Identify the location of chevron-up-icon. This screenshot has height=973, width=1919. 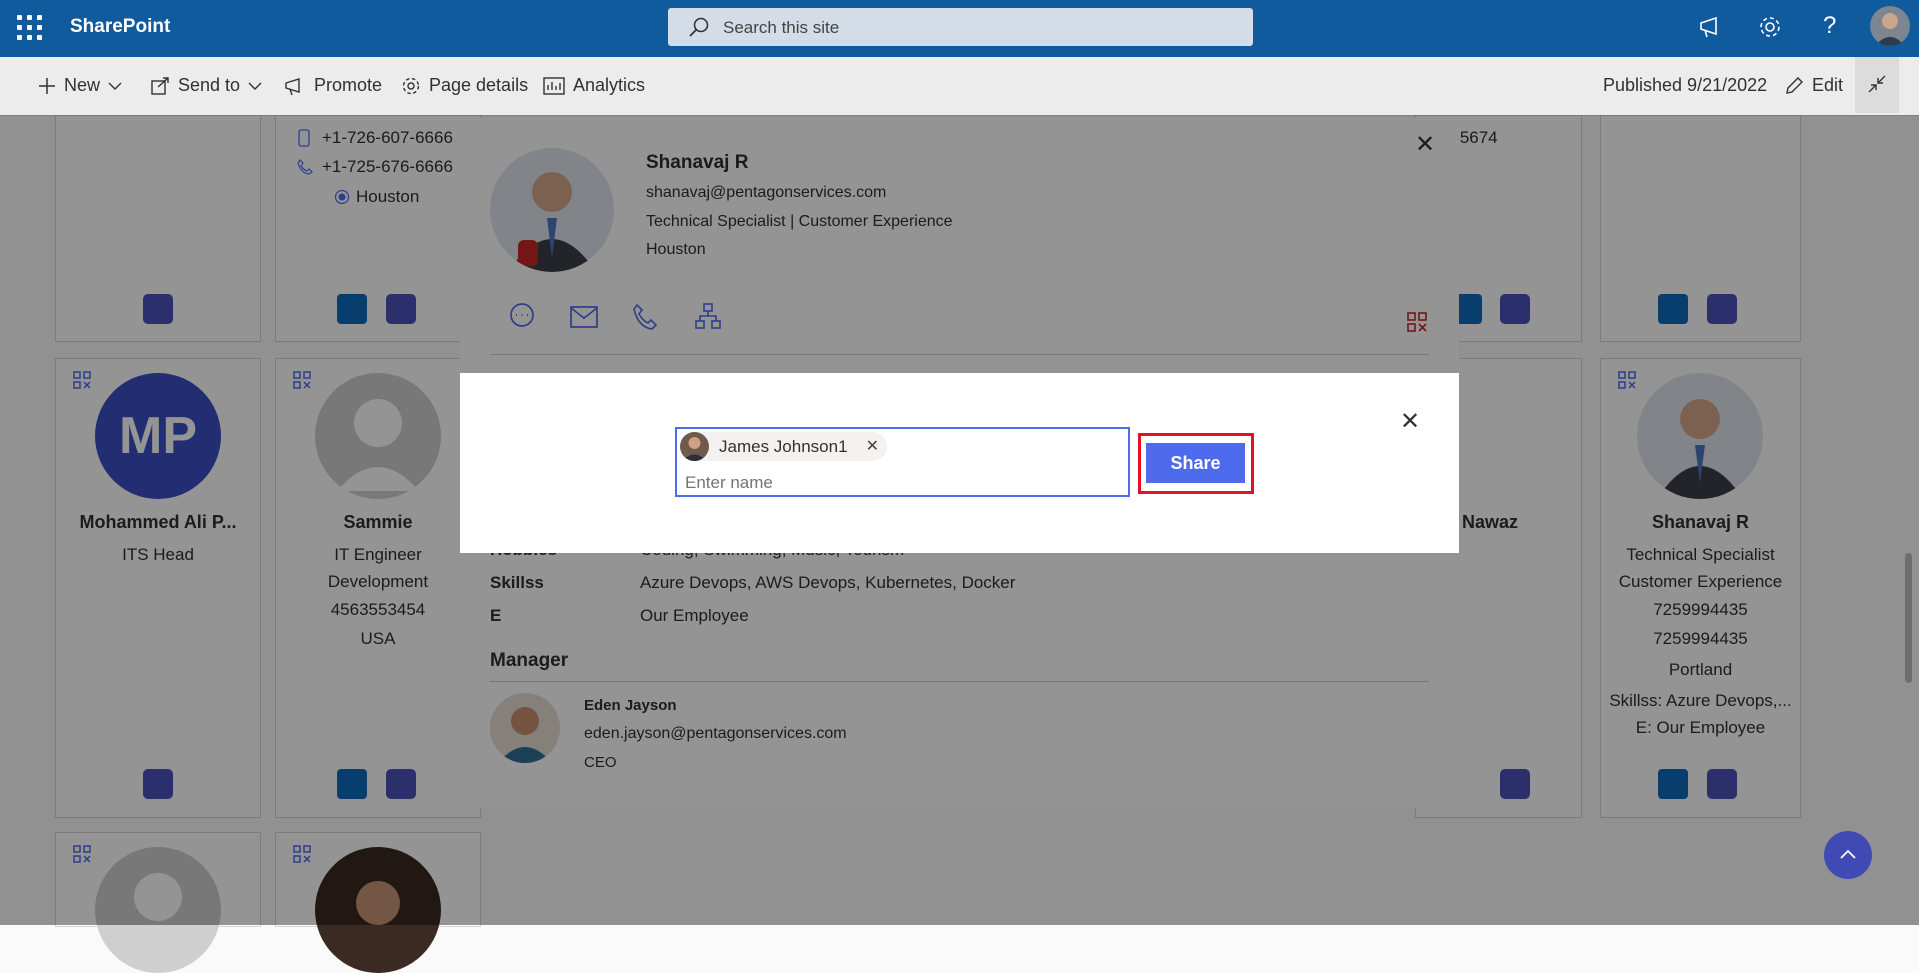
(1848, 854).